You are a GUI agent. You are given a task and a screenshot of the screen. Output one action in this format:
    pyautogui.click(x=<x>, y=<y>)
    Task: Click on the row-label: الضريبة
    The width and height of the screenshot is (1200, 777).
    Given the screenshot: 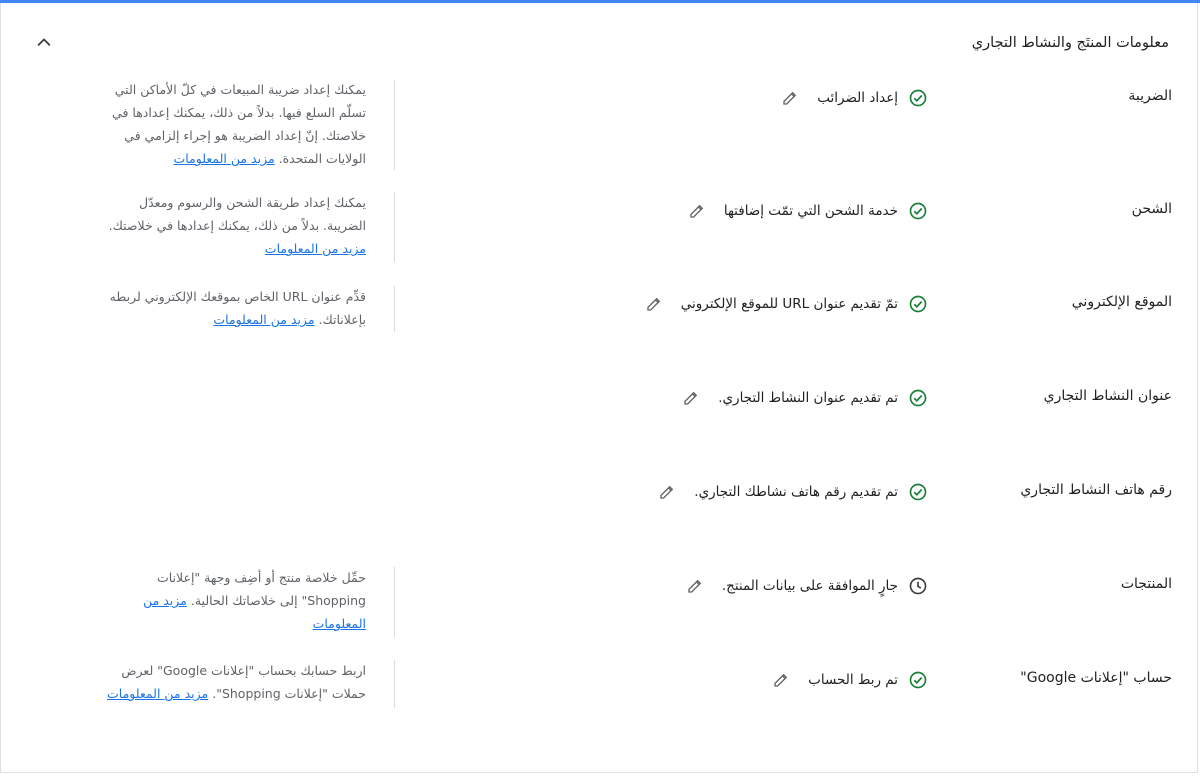 What is the action you would take?
    pyautogui.click(x=1150, y=96)
    